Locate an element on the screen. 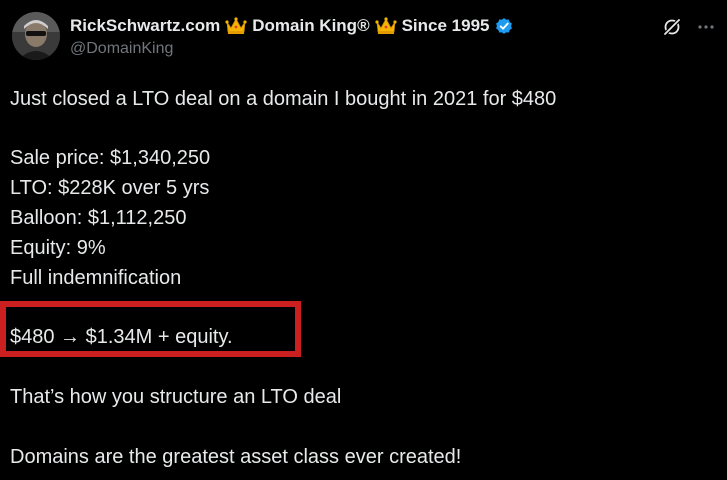  more-options-icon is located at coordinates (706, 27).